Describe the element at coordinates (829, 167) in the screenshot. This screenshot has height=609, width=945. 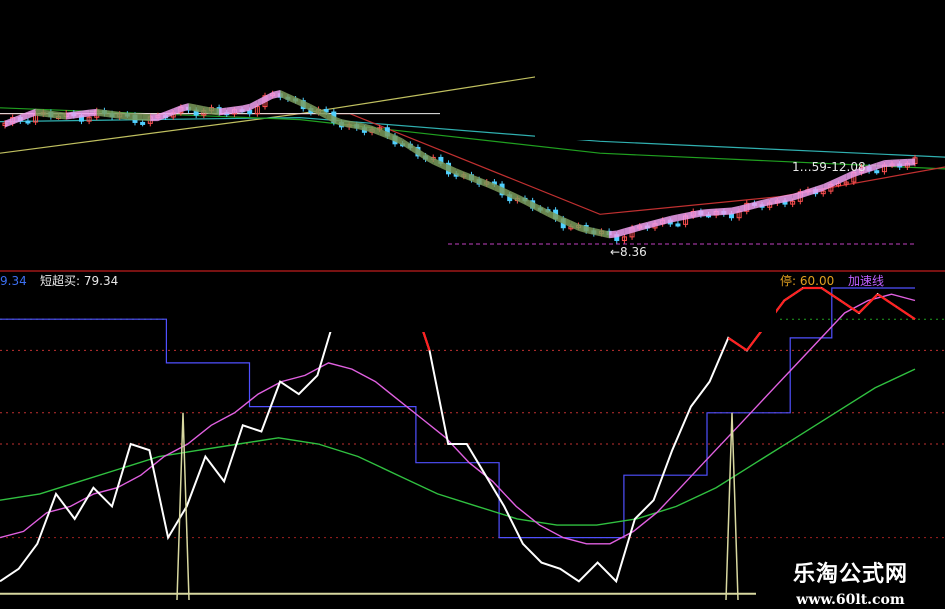
I see `range-label: 1…59-12.08` at that location.